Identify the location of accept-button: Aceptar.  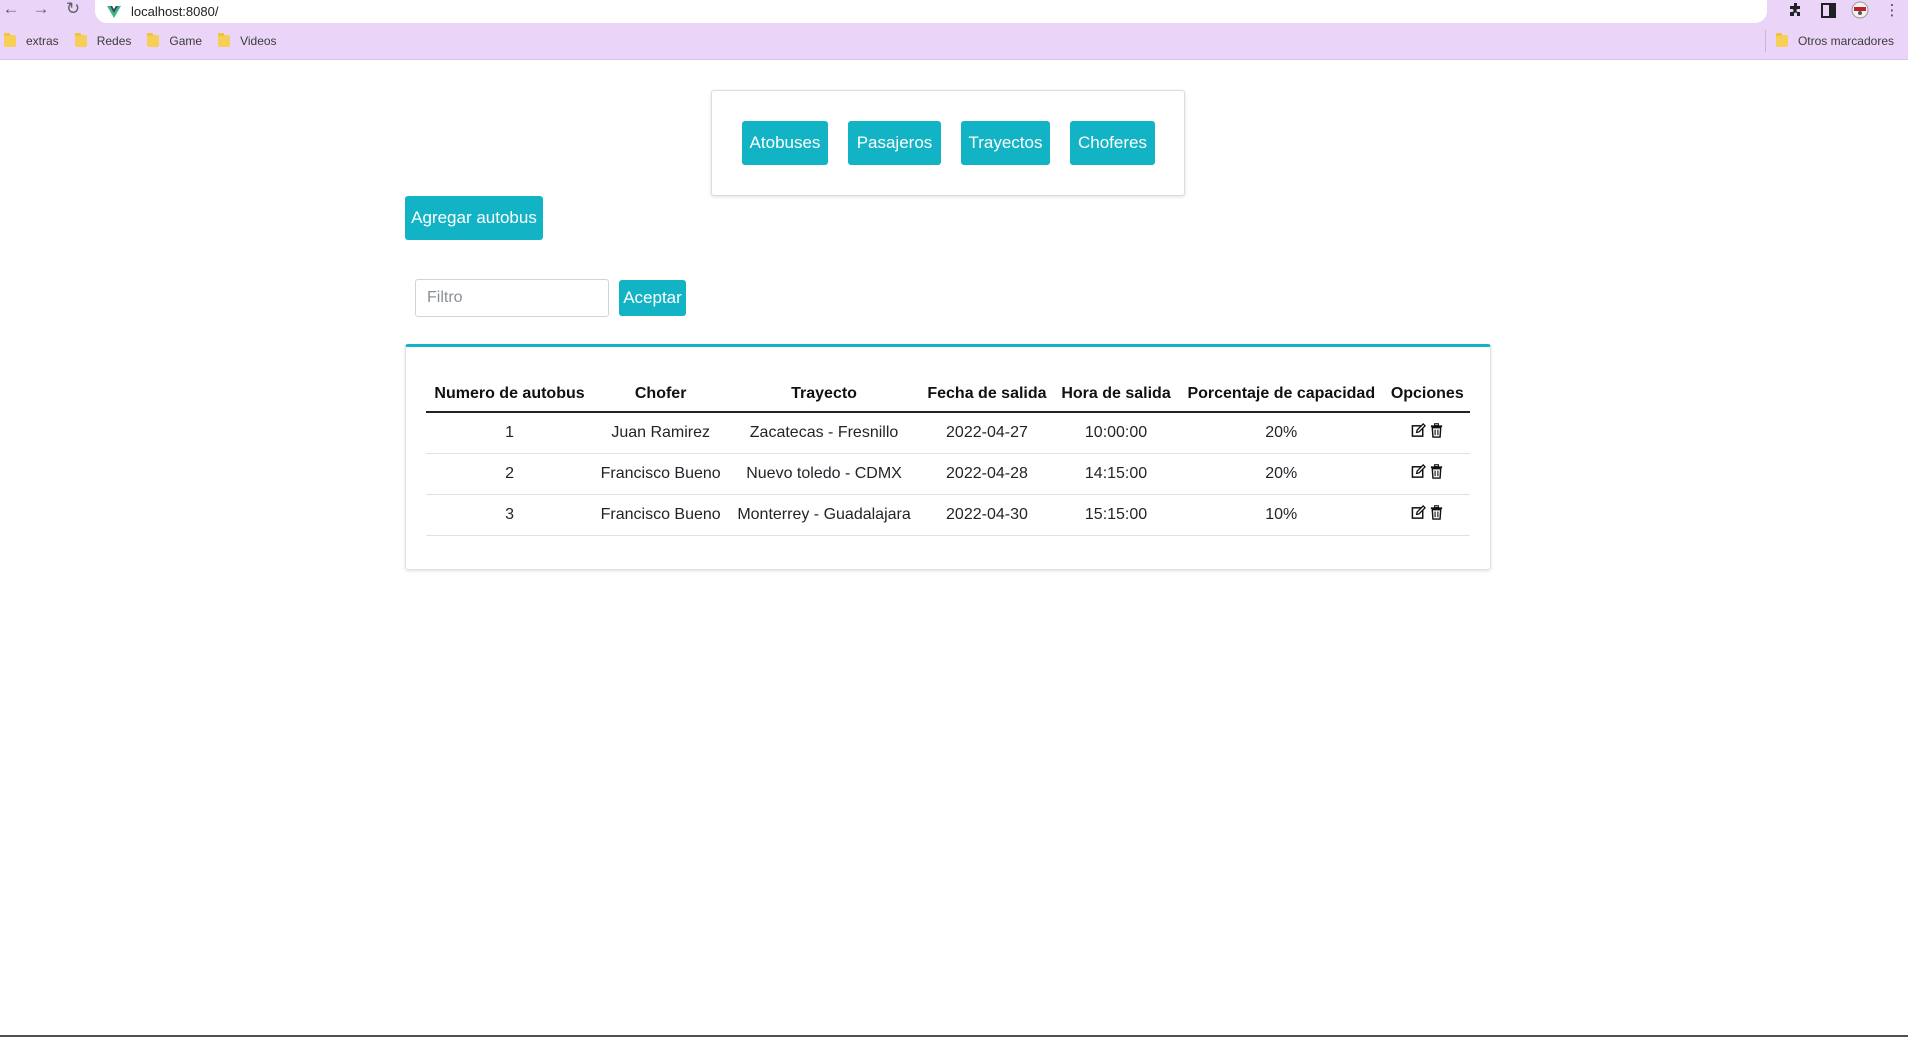
(652, 298).